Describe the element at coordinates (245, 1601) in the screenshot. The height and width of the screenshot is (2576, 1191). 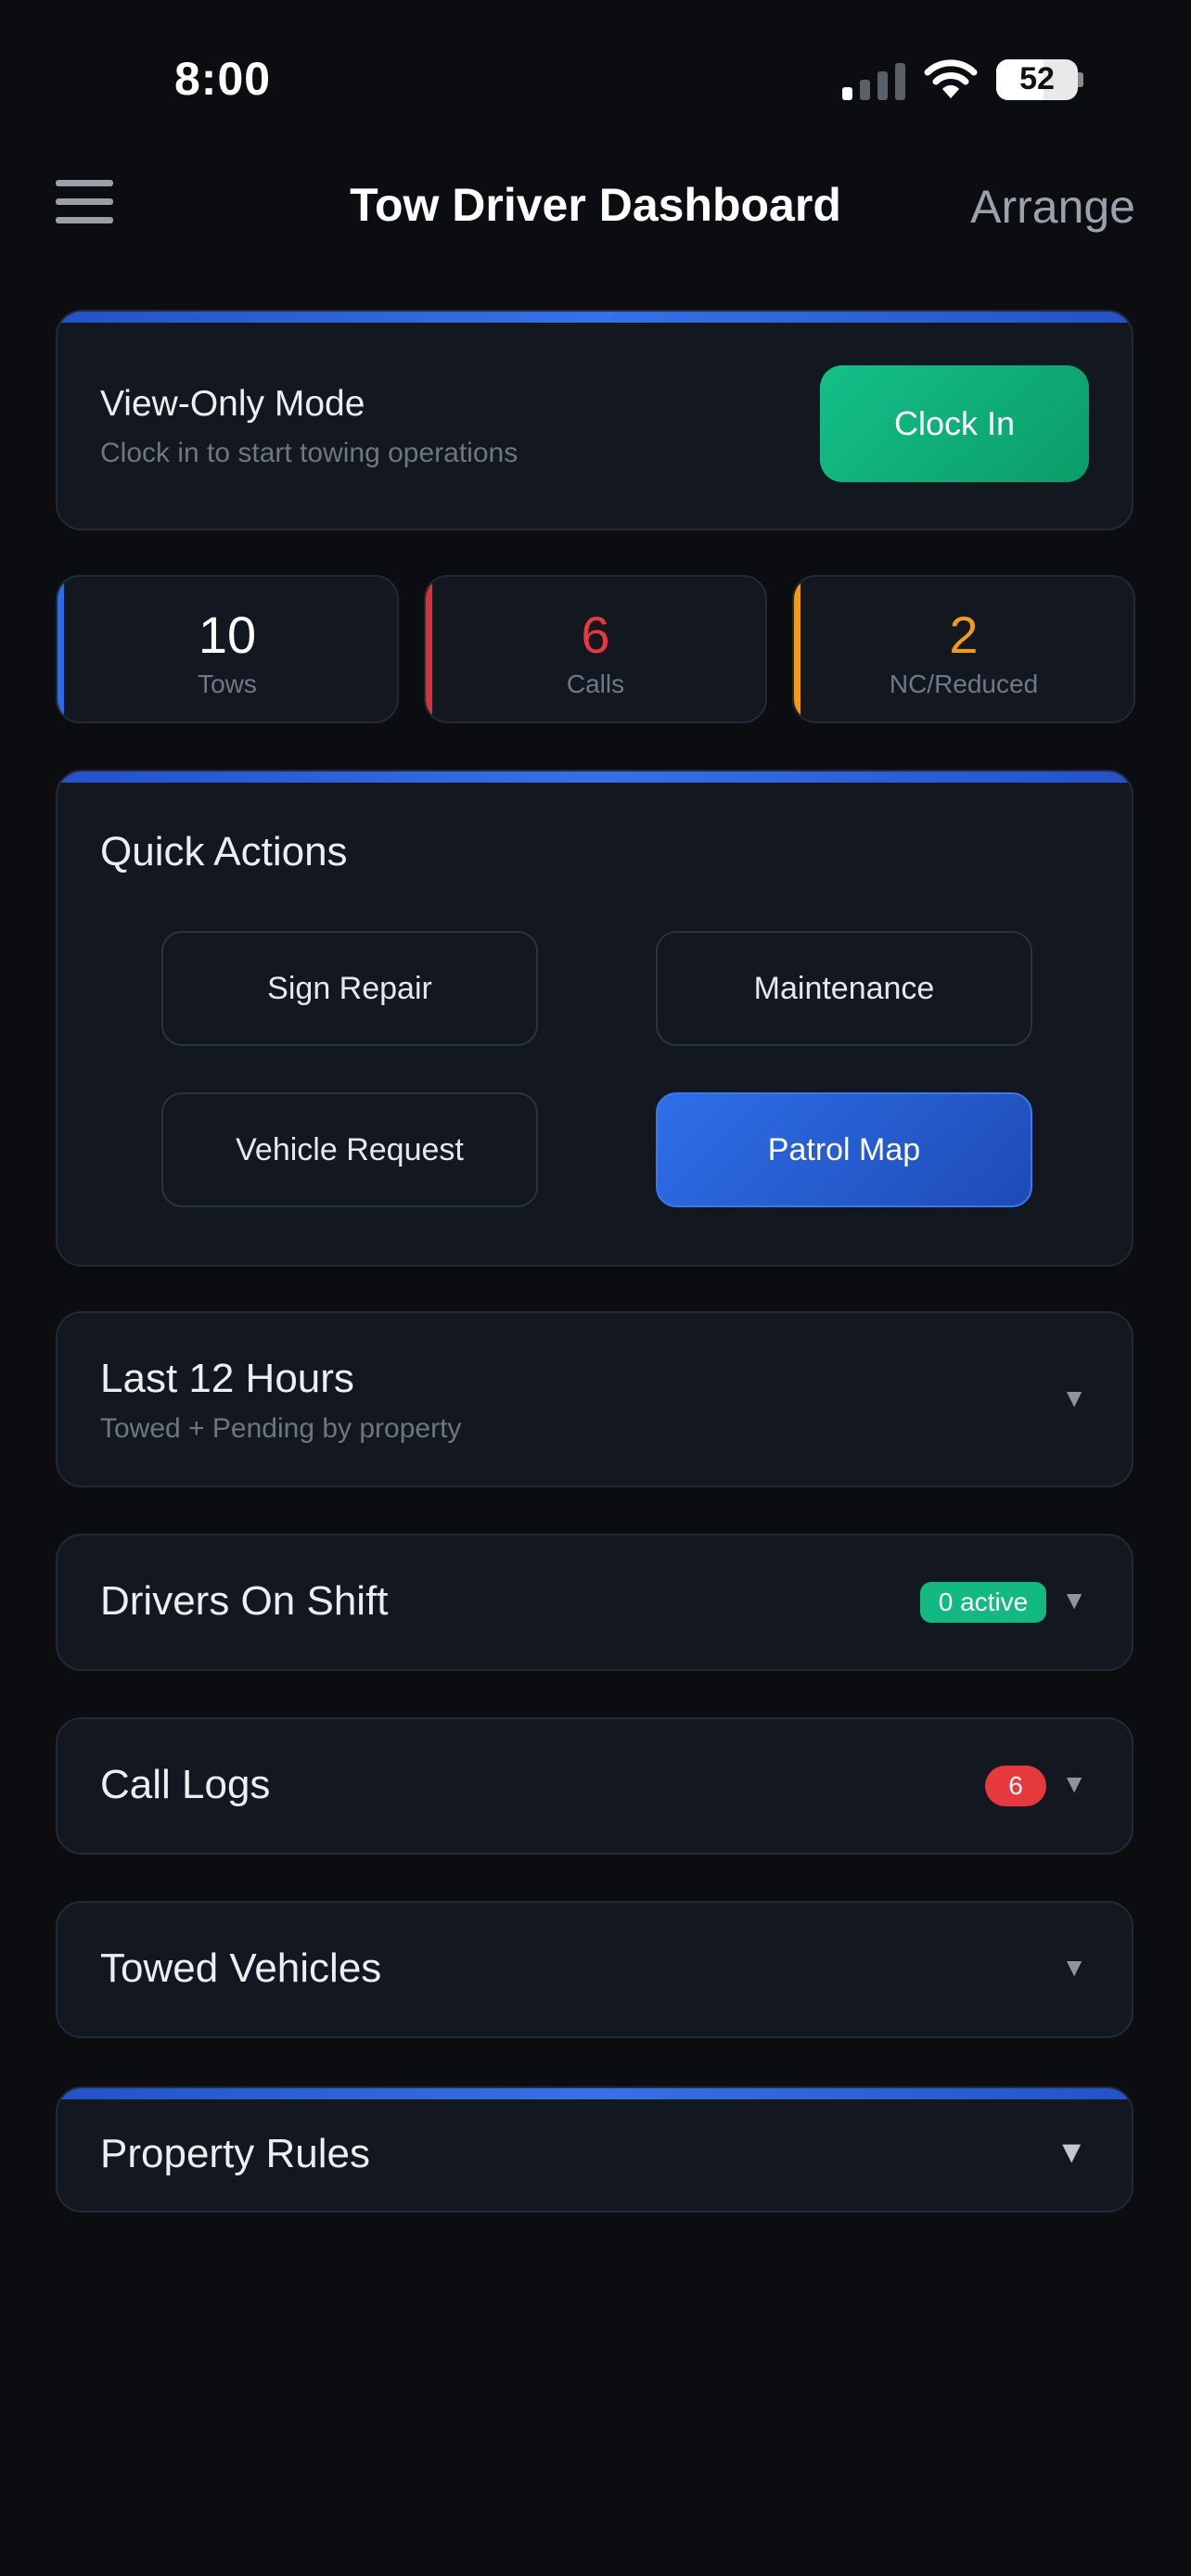
I see `section-title: Drivers On Shift` at that location.